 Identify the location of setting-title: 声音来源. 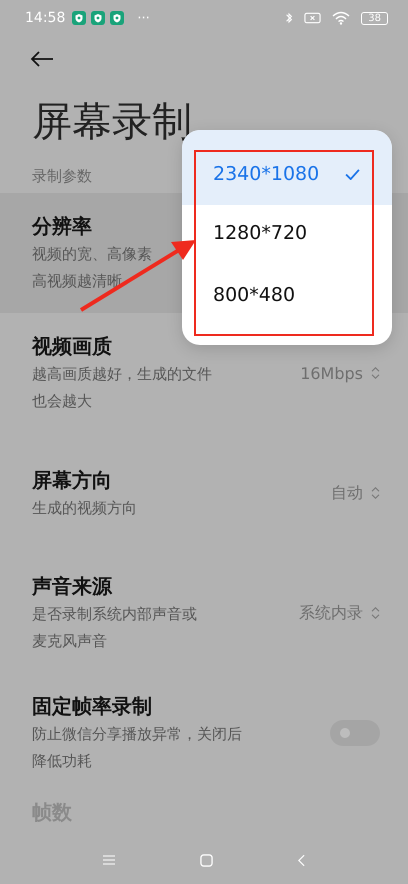
(72, 586).